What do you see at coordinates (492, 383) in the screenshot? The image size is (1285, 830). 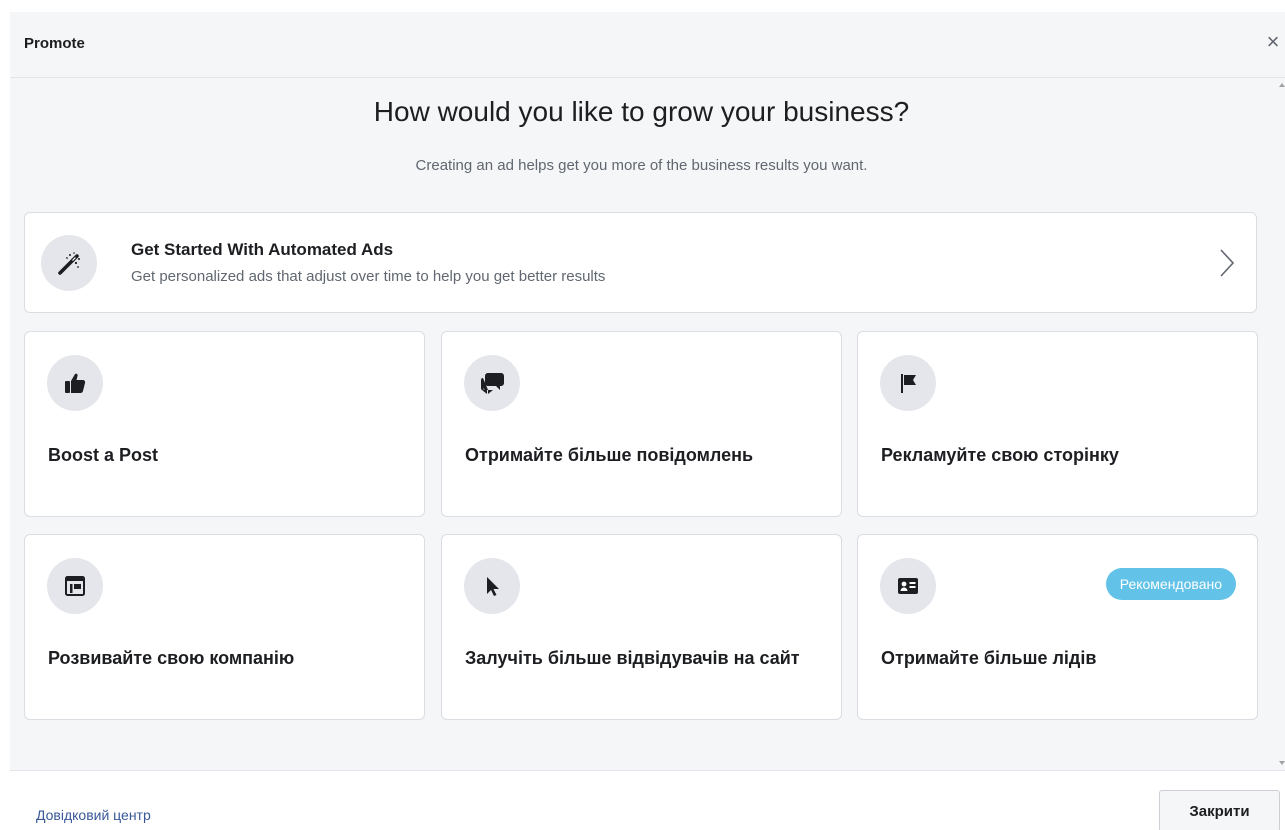 I see `chat-bubbles-icon` at bounding box center [492, 383].